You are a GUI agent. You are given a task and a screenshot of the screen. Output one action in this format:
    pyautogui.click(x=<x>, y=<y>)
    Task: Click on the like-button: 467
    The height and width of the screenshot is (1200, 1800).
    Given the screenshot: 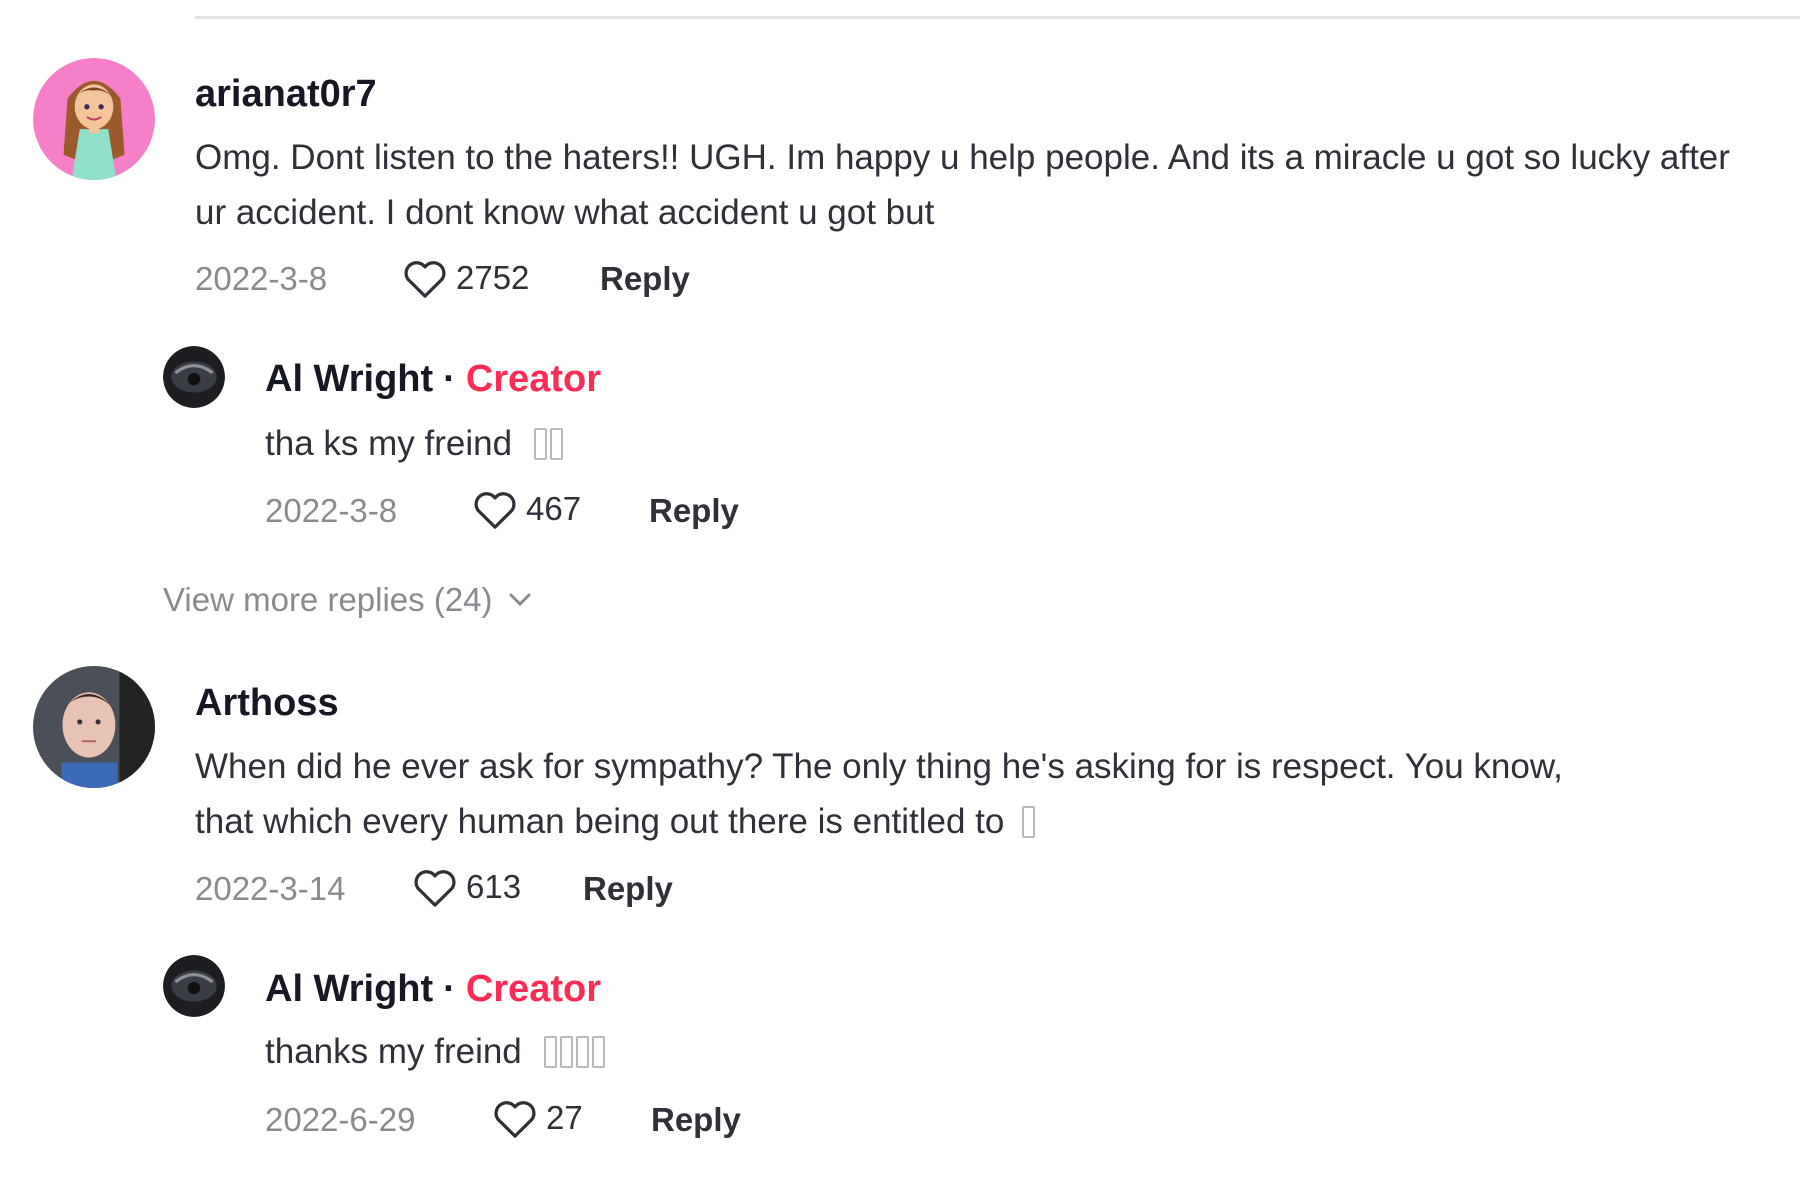 What is the action you would take?
    pyautogui.click(x=526, y=509)
    